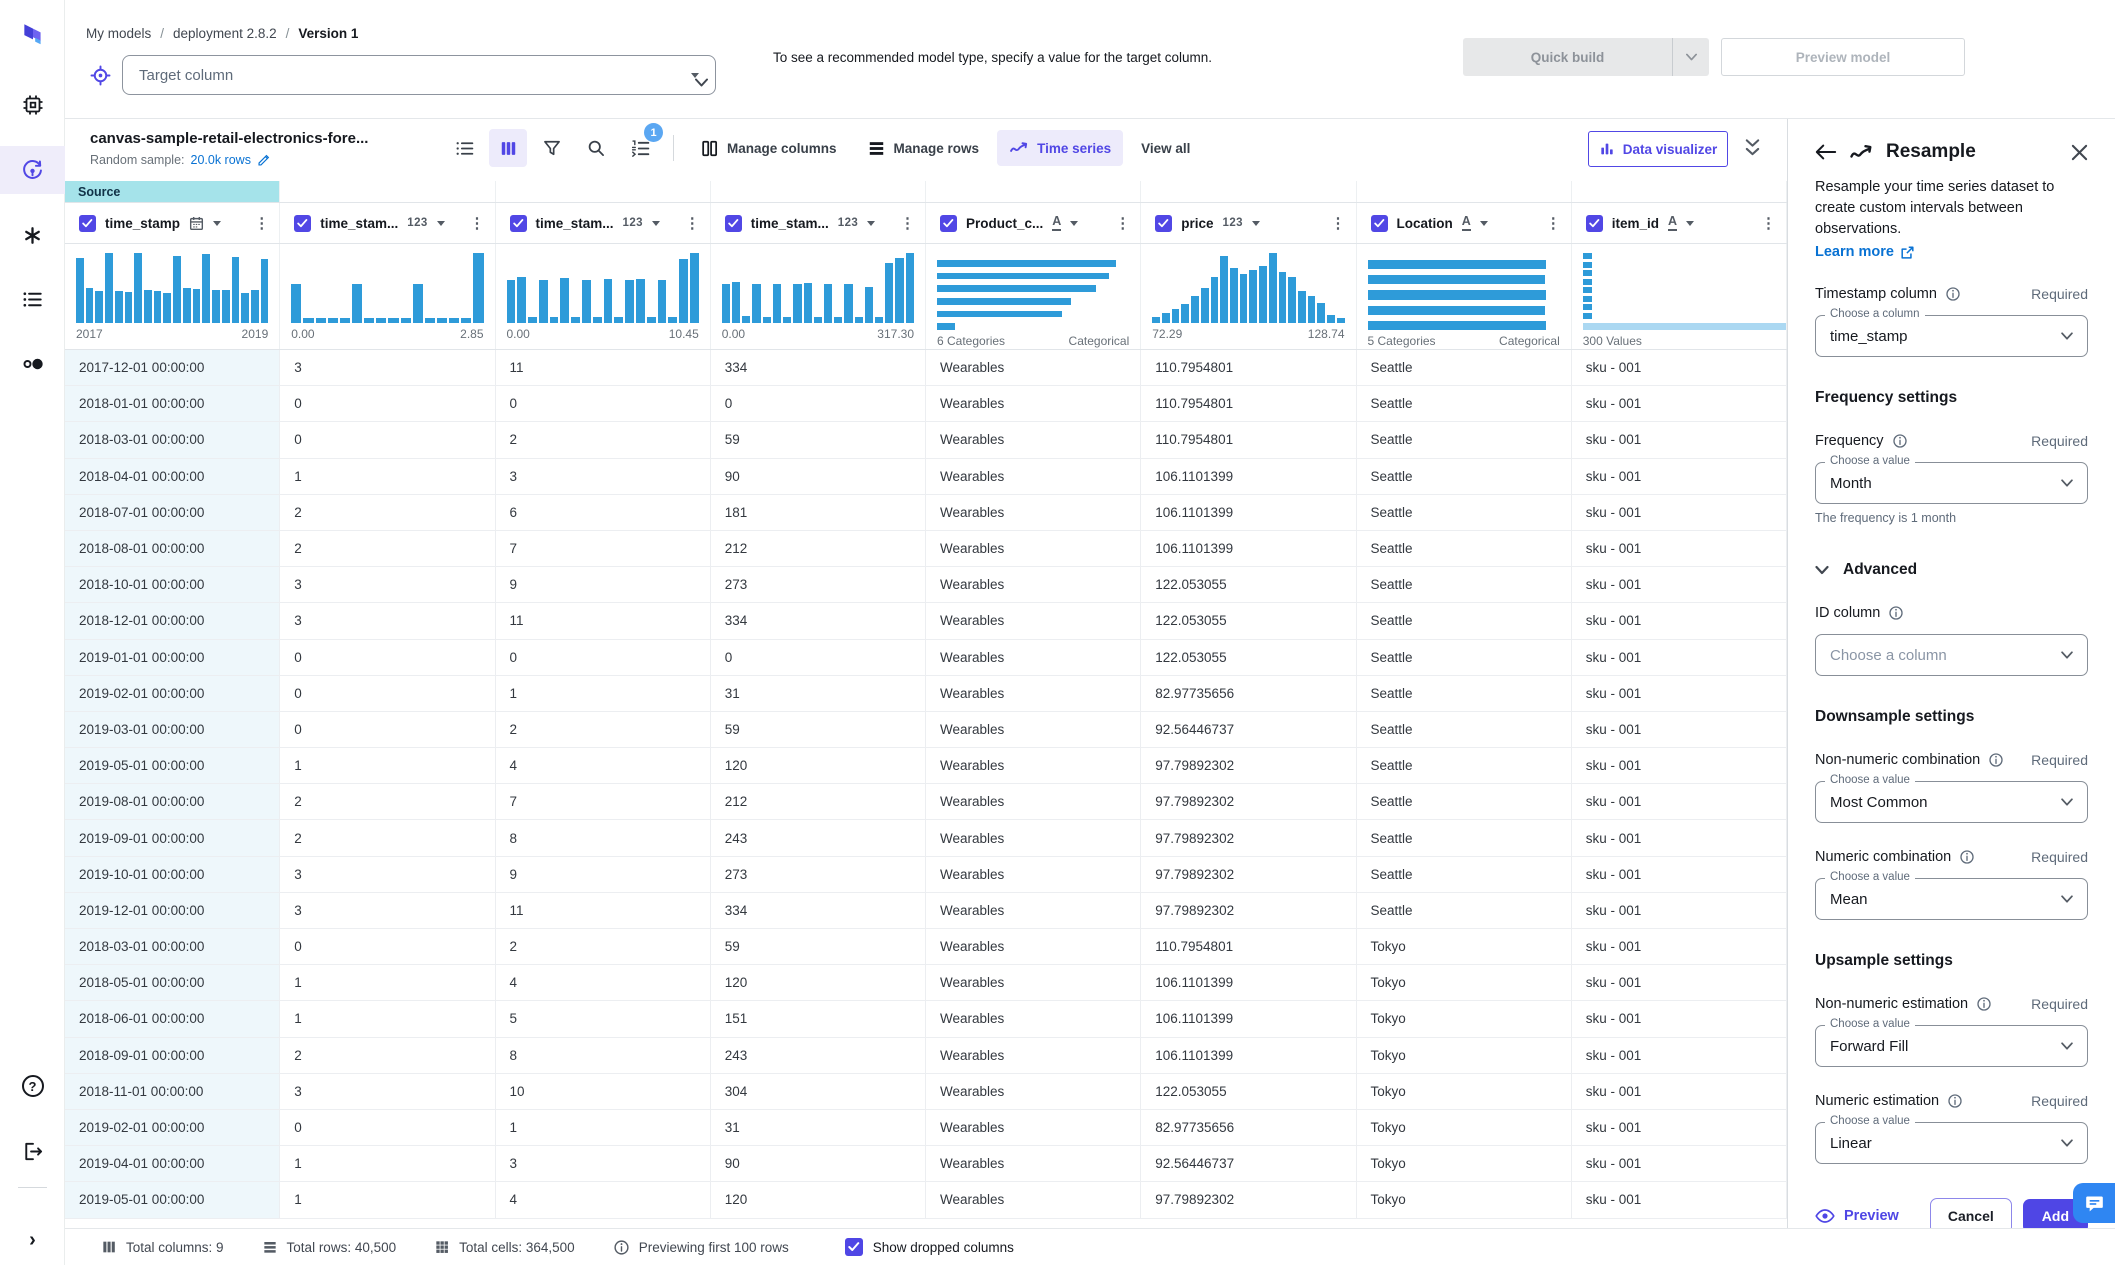 Image resolution: width=2115 pixels, height=1265 pixels. I want to click on table-cell: 151, so click(818, 1019).